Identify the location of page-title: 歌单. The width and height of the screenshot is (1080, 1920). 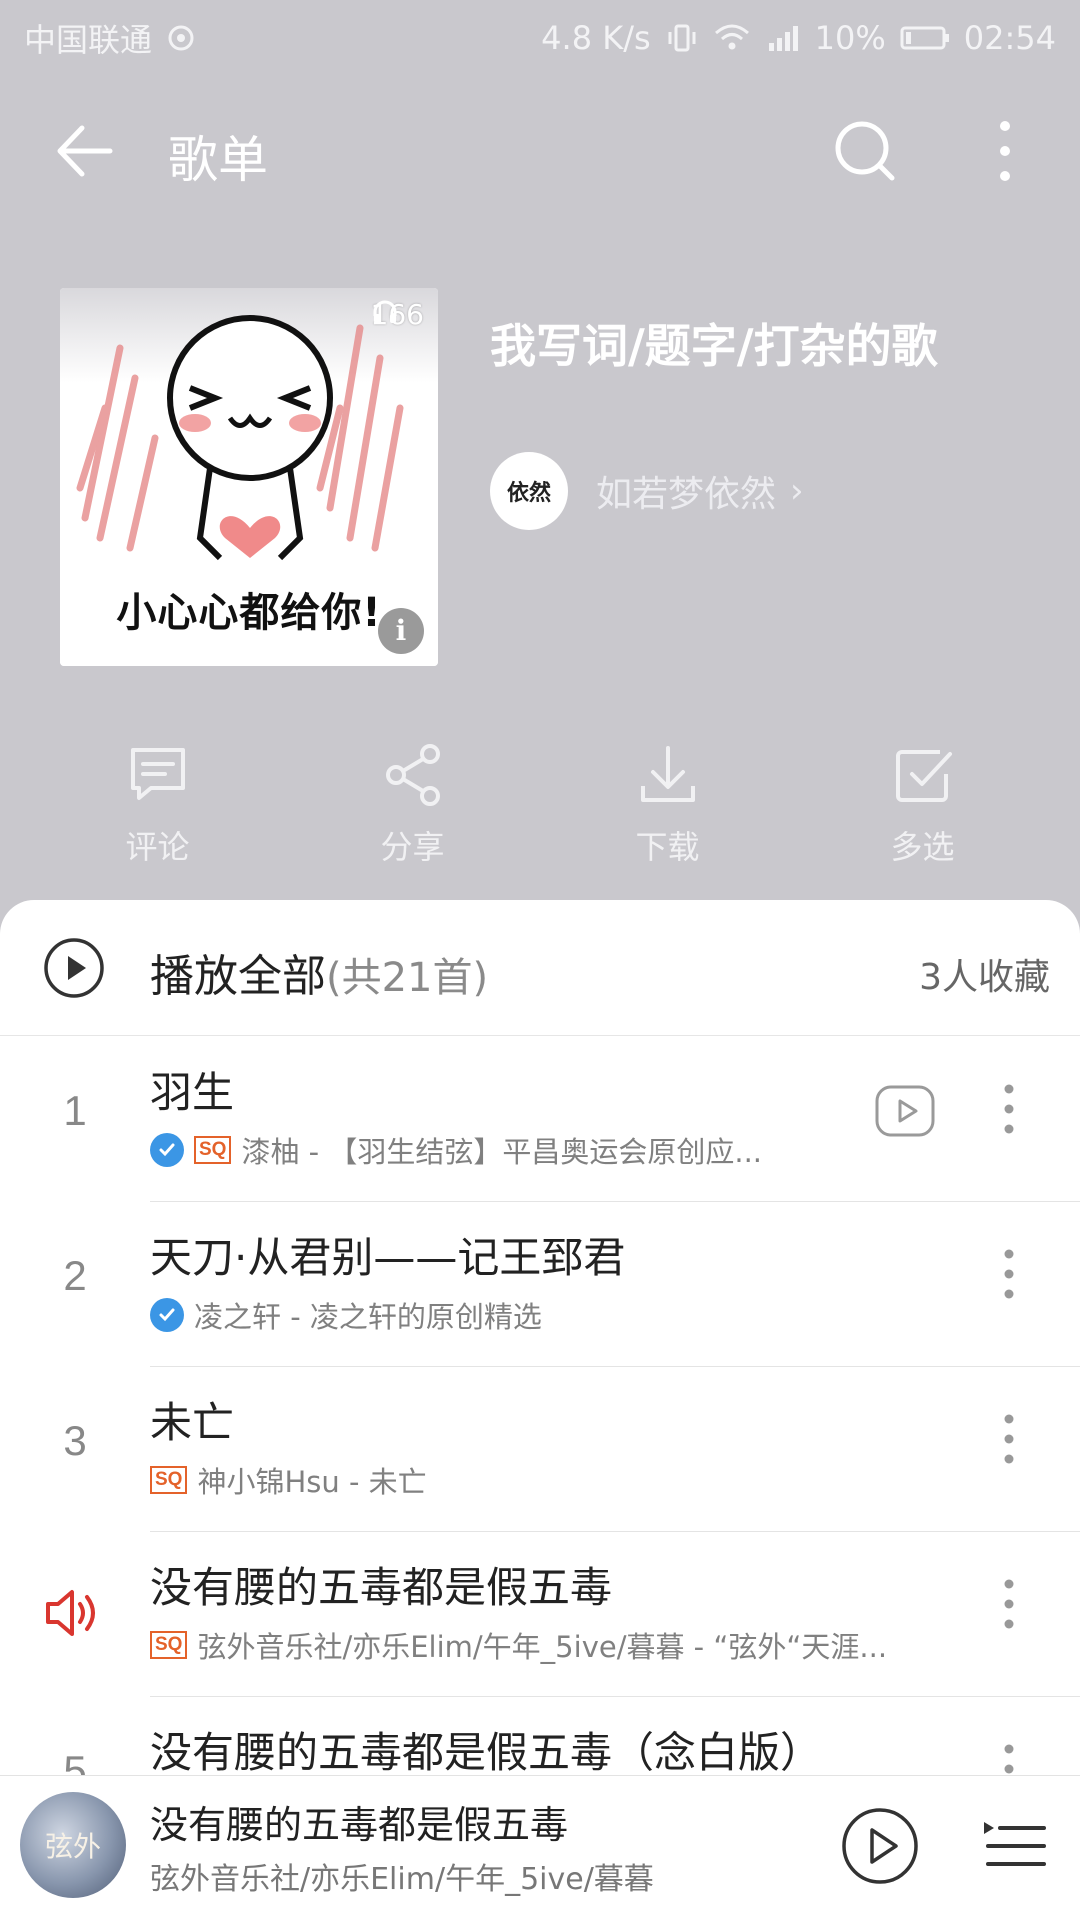
(218, 160).